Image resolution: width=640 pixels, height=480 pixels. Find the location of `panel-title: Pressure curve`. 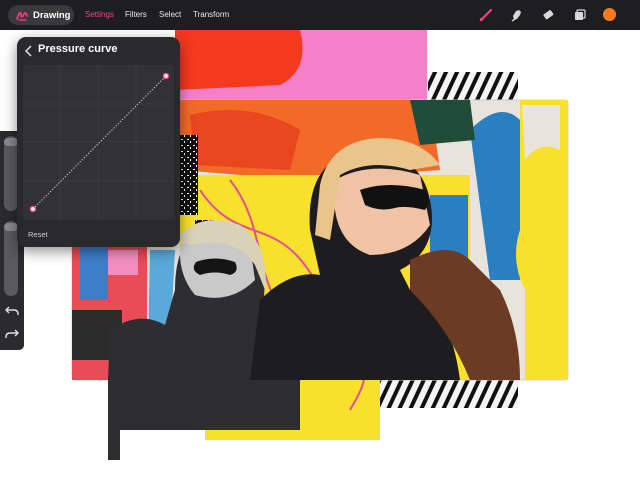

panel-title: Pressure curve is located at coordinates (78, 49).